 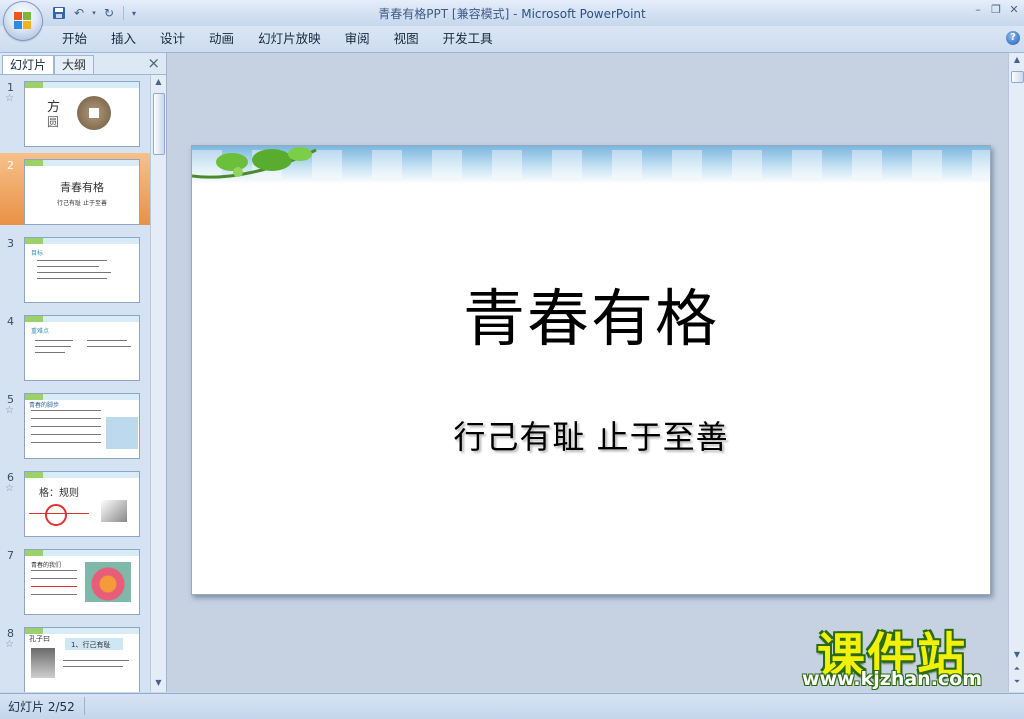 What do you see at coordinates (357, 39) in the screenshot?
I see `tab-review: 审阅` at bounding box center [357, 39].